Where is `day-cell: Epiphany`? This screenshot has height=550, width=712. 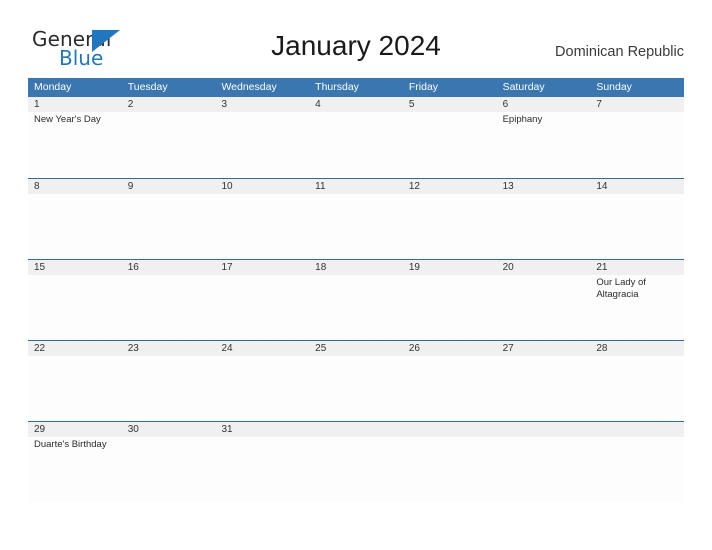 day-cell: Epiphany is located at coordinates (544, 144).